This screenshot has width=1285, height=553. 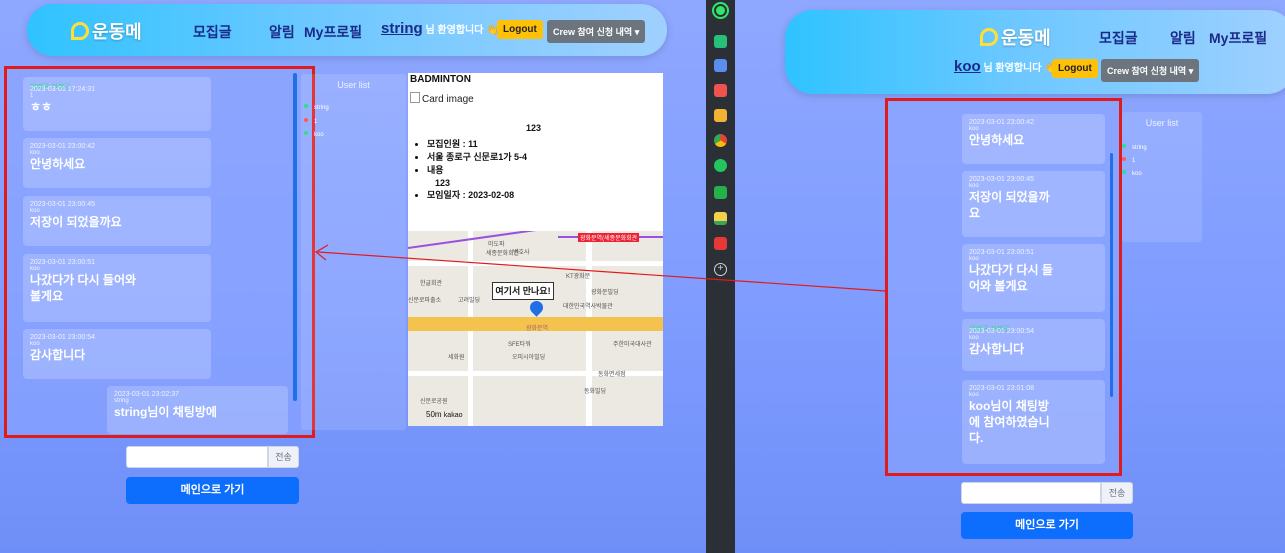 I want to click on message-content: 저장이 되었을까요, so click(x=76, y=222).